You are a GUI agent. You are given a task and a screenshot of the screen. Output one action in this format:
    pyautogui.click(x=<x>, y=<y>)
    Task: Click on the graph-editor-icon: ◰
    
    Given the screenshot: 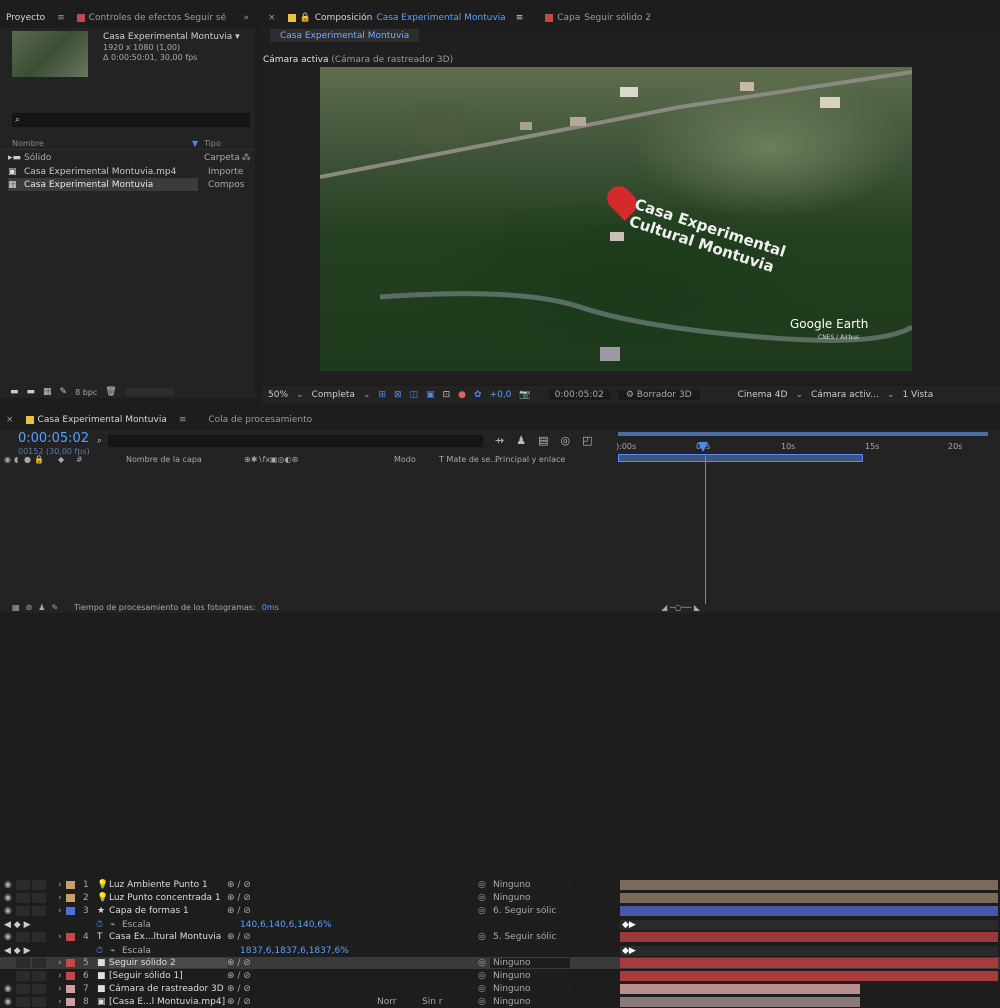 What is the action you would take?
    pyautogui.click(x=587, y=440)
    